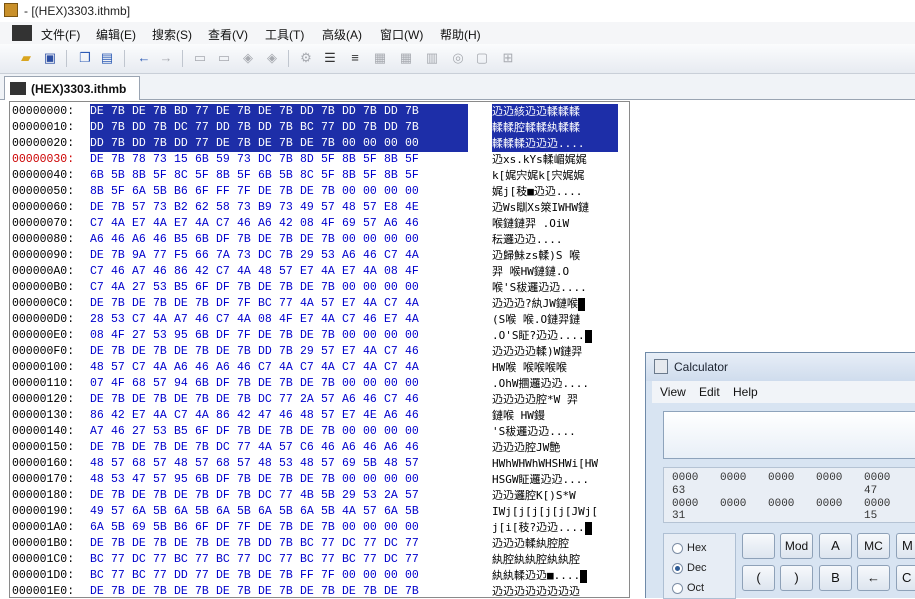 The width and height of the screenshot is (915, 599). Describe the element at coordinates (758, 546) in the screenshot. I see `calc-blank-button` at that location.